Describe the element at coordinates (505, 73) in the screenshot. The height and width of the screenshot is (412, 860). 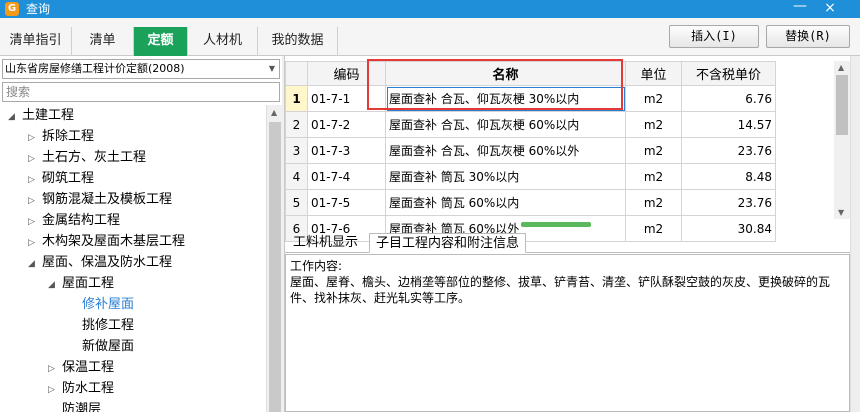
I see `column-header-name: 名称` at that location.